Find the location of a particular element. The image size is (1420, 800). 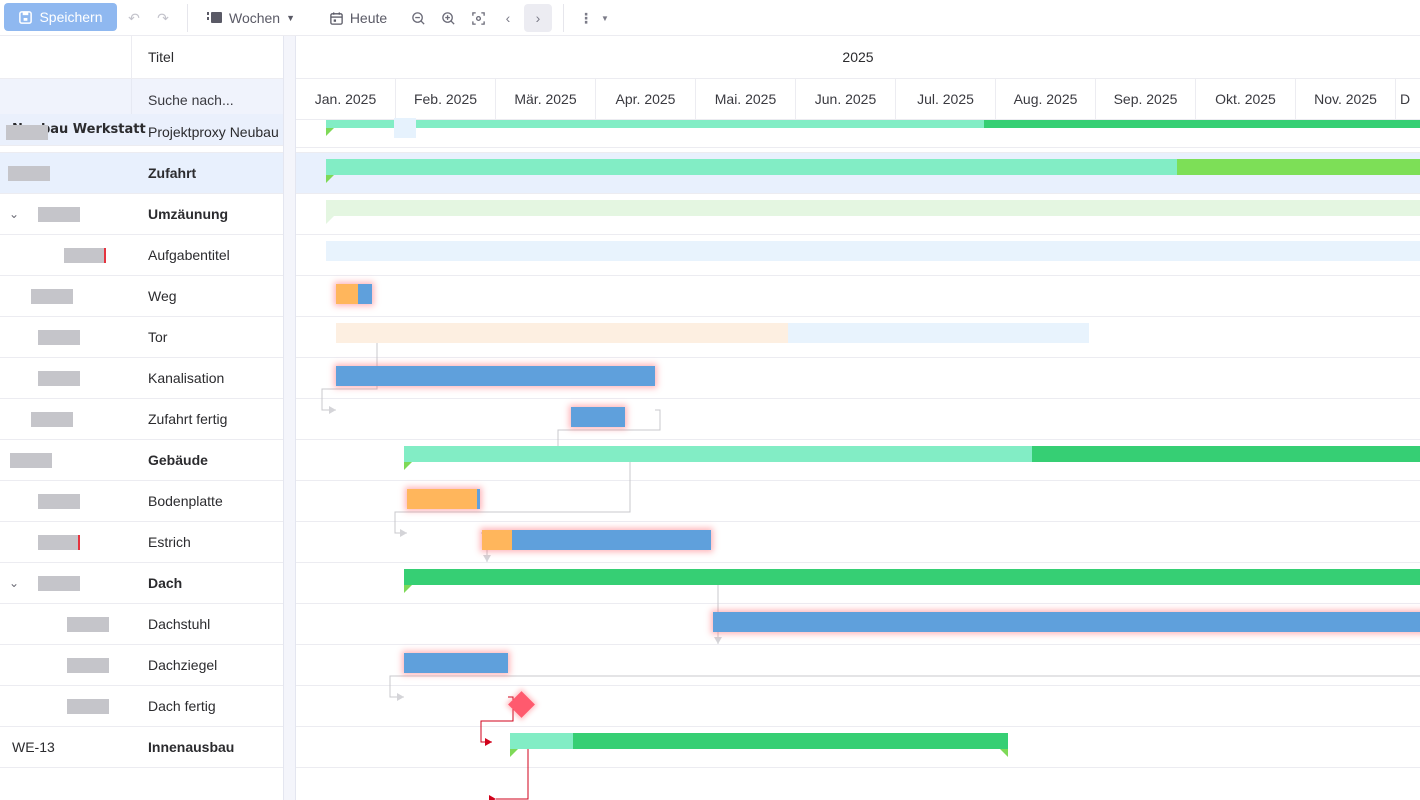

task-row: Kanalisation is located at coordinates (141, 378).